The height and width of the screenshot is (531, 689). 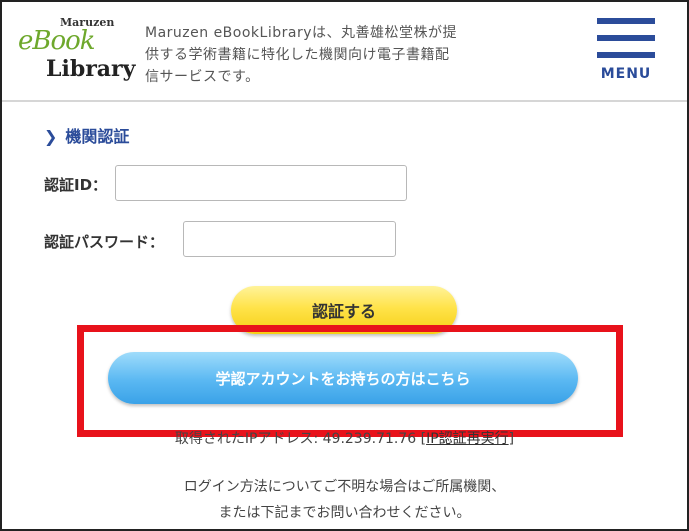 I want to click on section-title: ❯ 機関認証, so click(x=86, y=135).